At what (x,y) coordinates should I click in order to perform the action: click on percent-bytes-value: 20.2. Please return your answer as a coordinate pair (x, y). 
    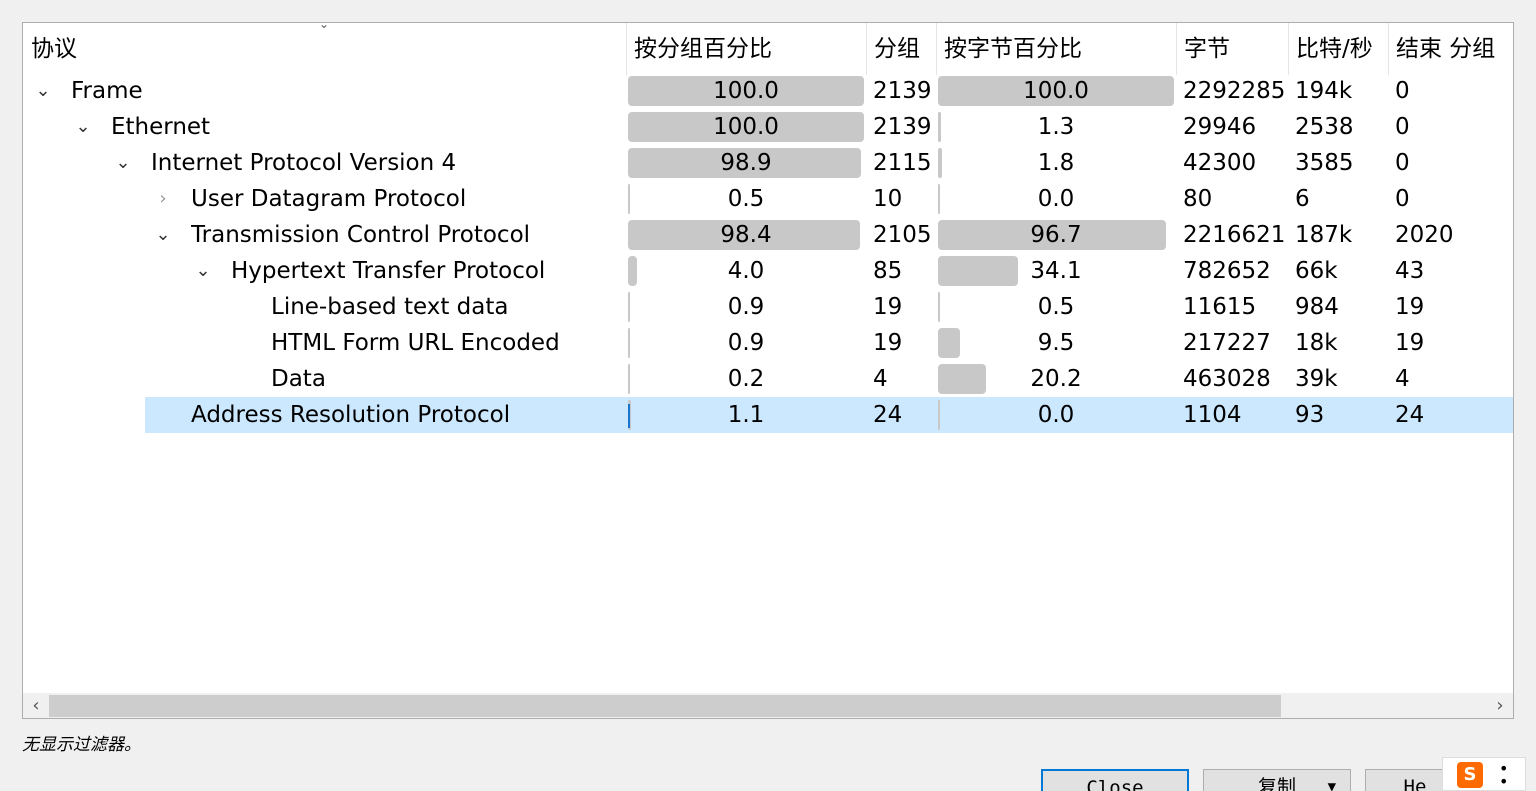
    Looking at the image, I should click on (1056, 379).